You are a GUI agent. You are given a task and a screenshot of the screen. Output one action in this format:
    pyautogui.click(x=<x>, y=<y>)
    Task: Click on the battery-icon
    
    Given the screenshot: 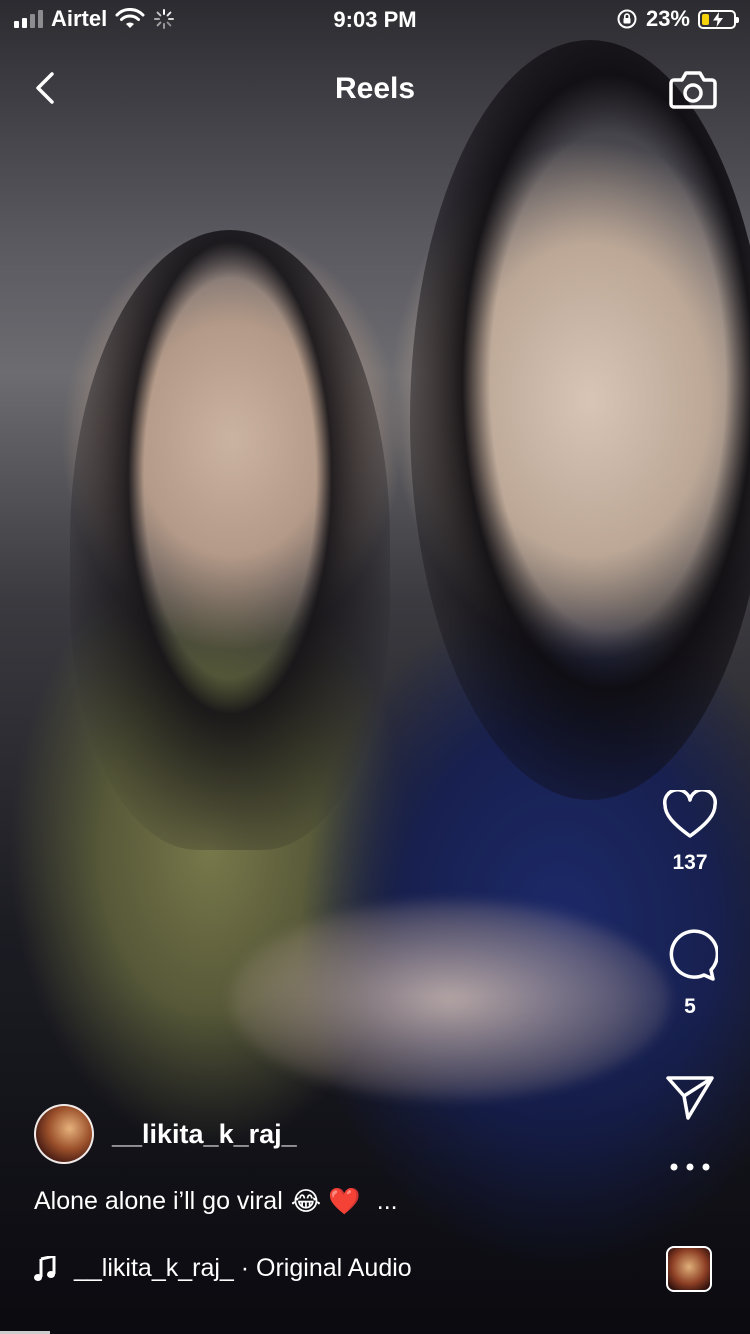 What is the action you would take?
    pyautogui.click(x=718, y=19)
    